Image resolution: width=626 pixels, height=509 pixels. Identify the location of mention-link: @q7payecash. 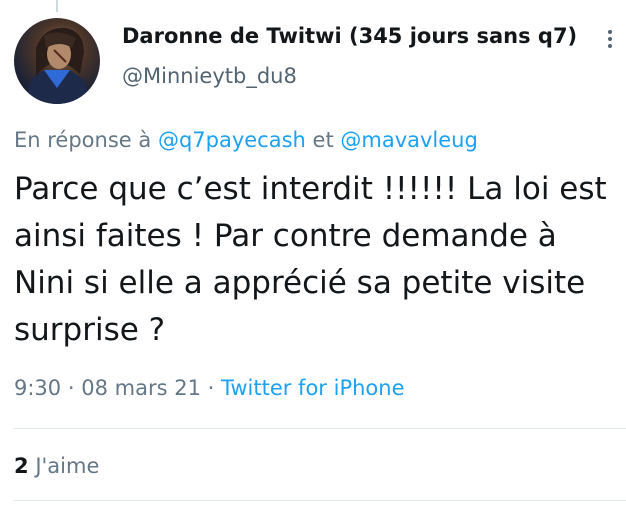
(232, 140).